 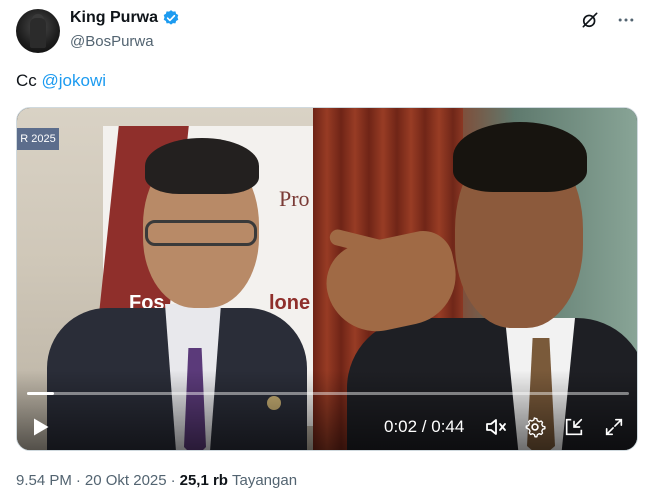 What do you see at coordinates (74, 80) in the screenshot?
I see `mention-link: @jokowi` at bounding box center [74, 80].